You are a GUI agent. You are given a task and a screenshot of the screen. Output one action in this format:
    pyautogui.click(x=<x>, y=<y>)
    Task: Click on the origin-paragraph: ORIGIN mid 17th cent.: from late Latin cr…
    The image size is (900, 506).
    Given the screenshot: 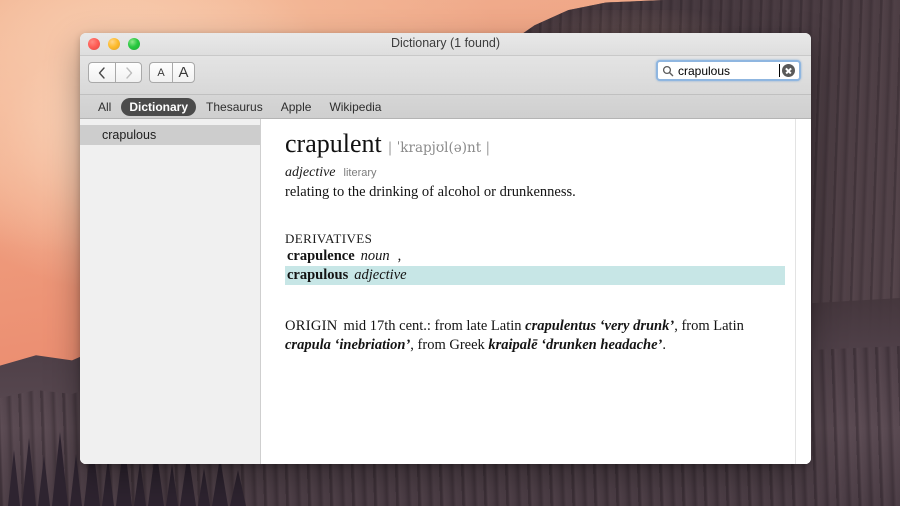 What is the action you would take?
    pyautogui.click(x=530, y=336)
    